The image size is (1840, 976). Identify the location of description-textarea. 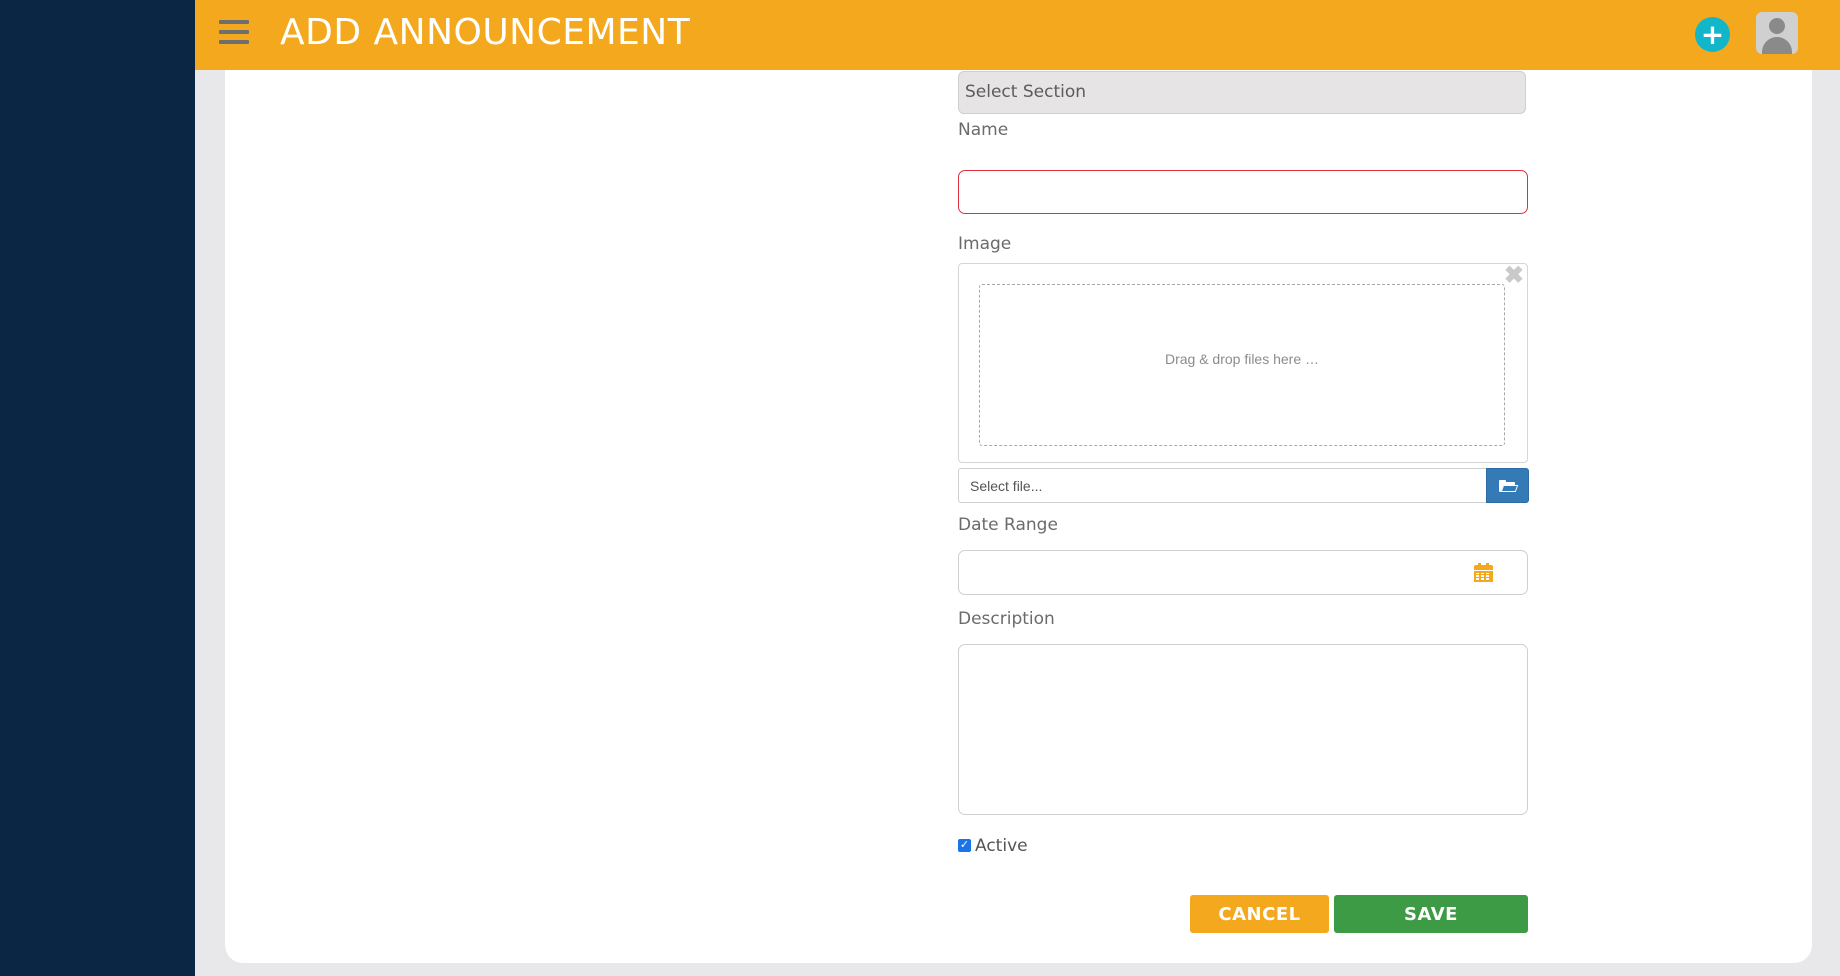
(1243, 729).